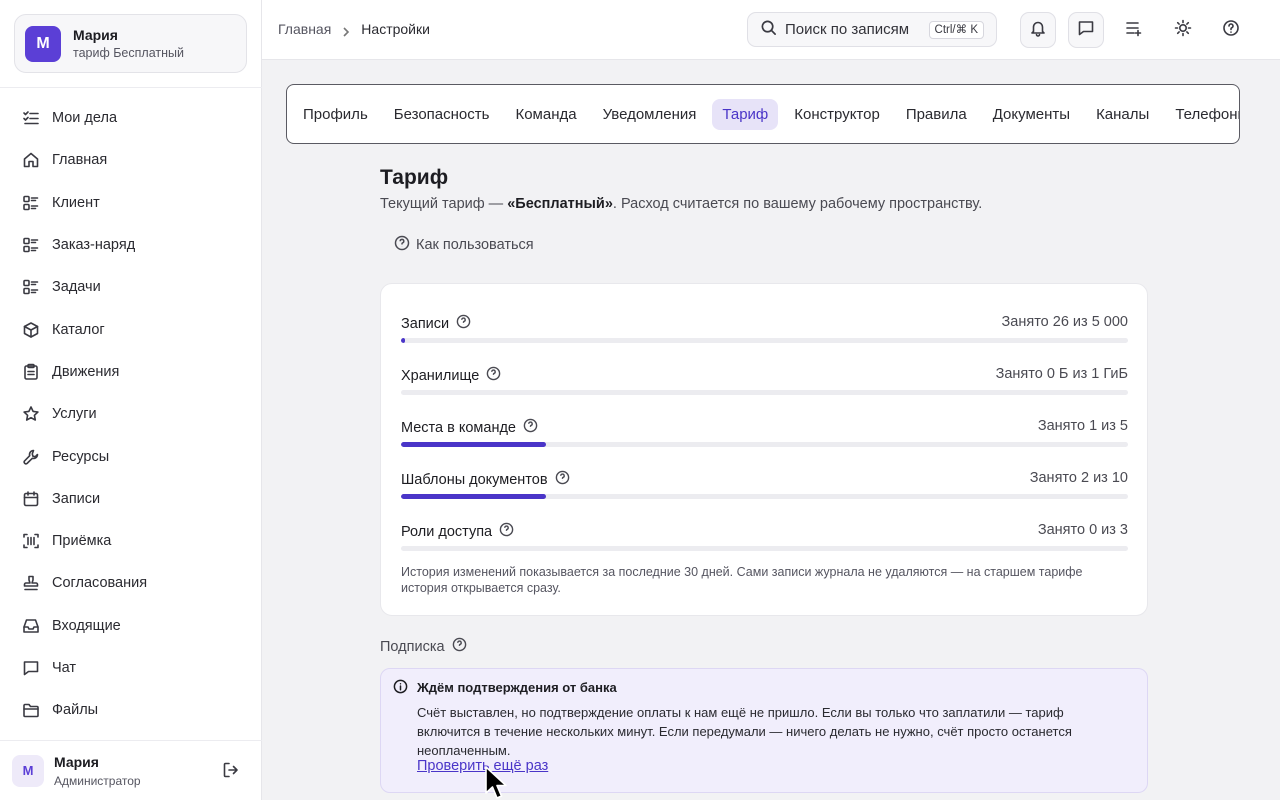  I want to click on workspace-name: Мария, so click(95, 35).